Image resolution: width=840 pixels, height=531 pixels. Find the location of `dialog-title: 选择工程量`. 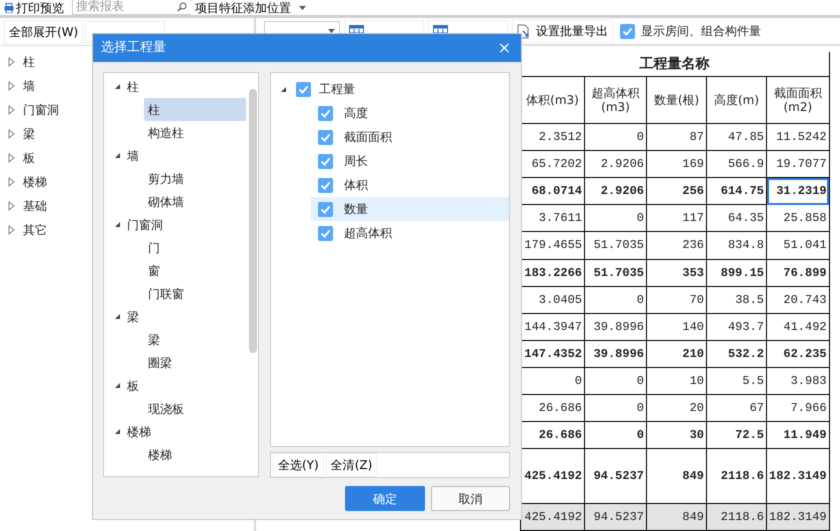

dialog-title: 选择工程量 is located at coordinates (133, 48).